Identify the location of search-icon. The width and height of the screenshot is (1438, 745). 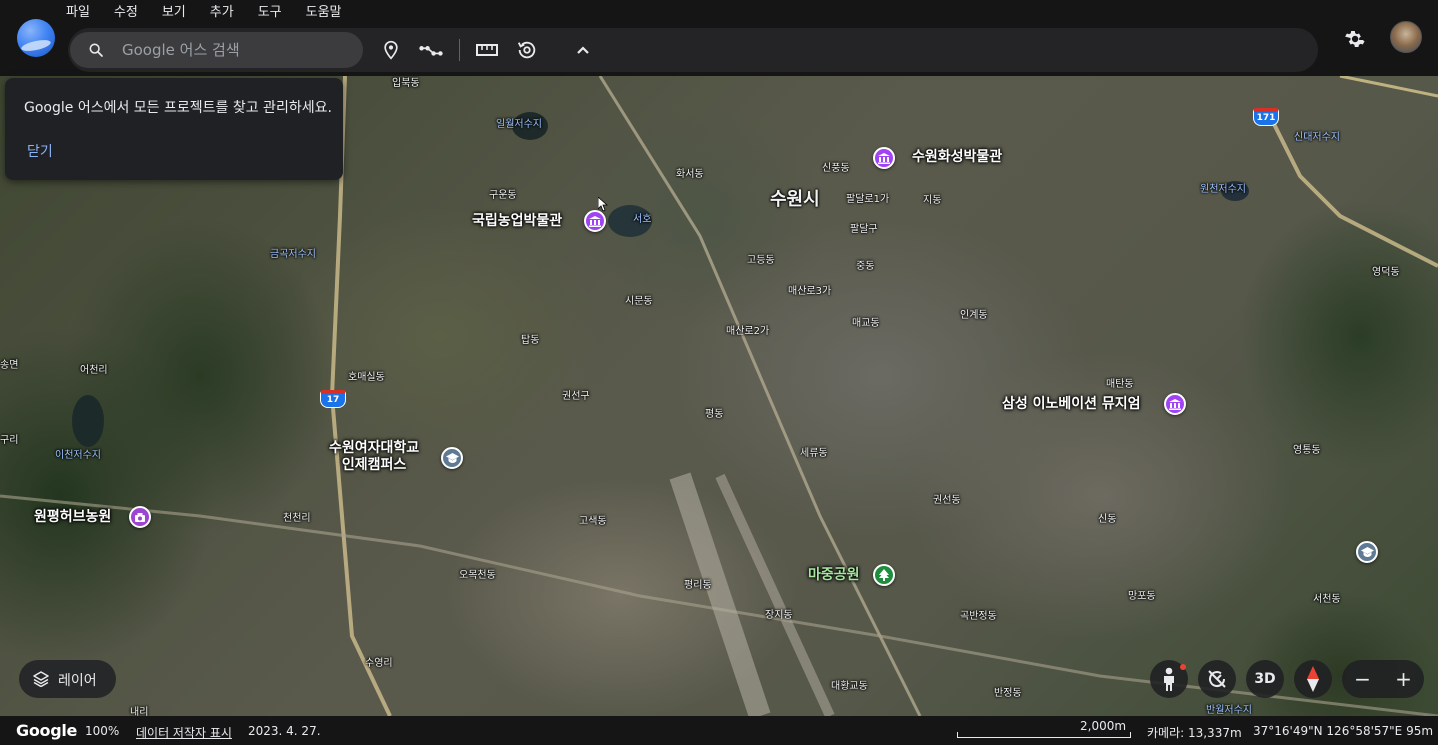
(96, 50).